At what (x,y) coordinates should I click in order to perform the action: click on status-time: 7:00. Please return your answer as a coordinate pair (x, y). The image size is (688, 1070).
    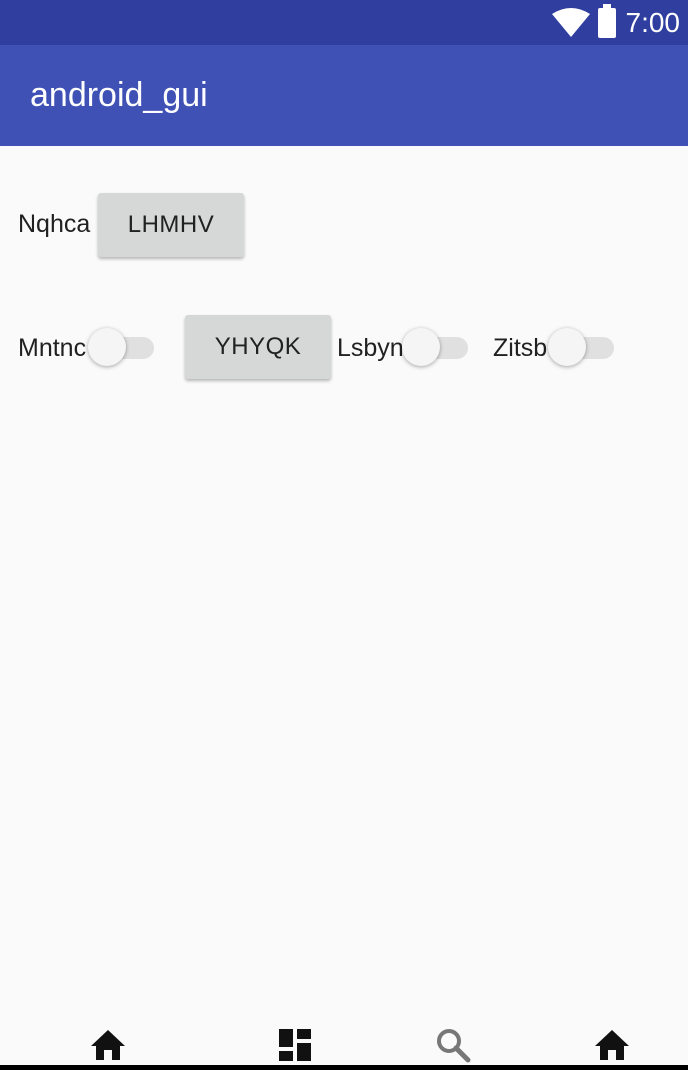
    Looking at the image, I should click on (653, 22).